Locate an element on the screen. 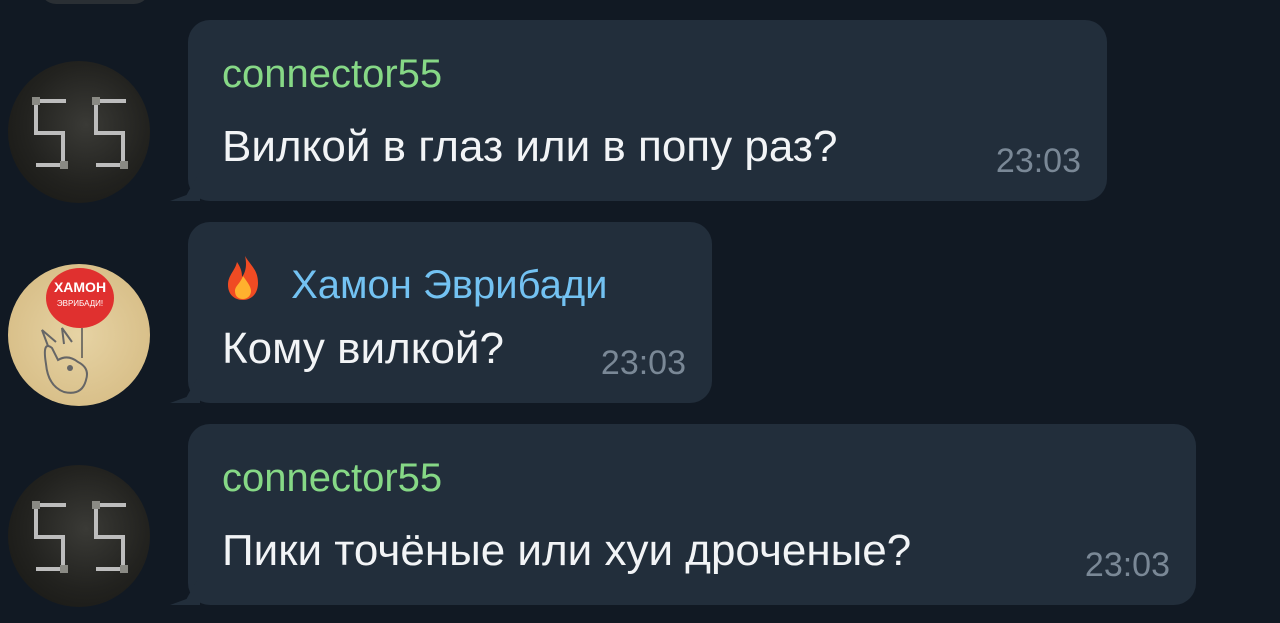  partial-avatar is located at coordinates (95, 2).